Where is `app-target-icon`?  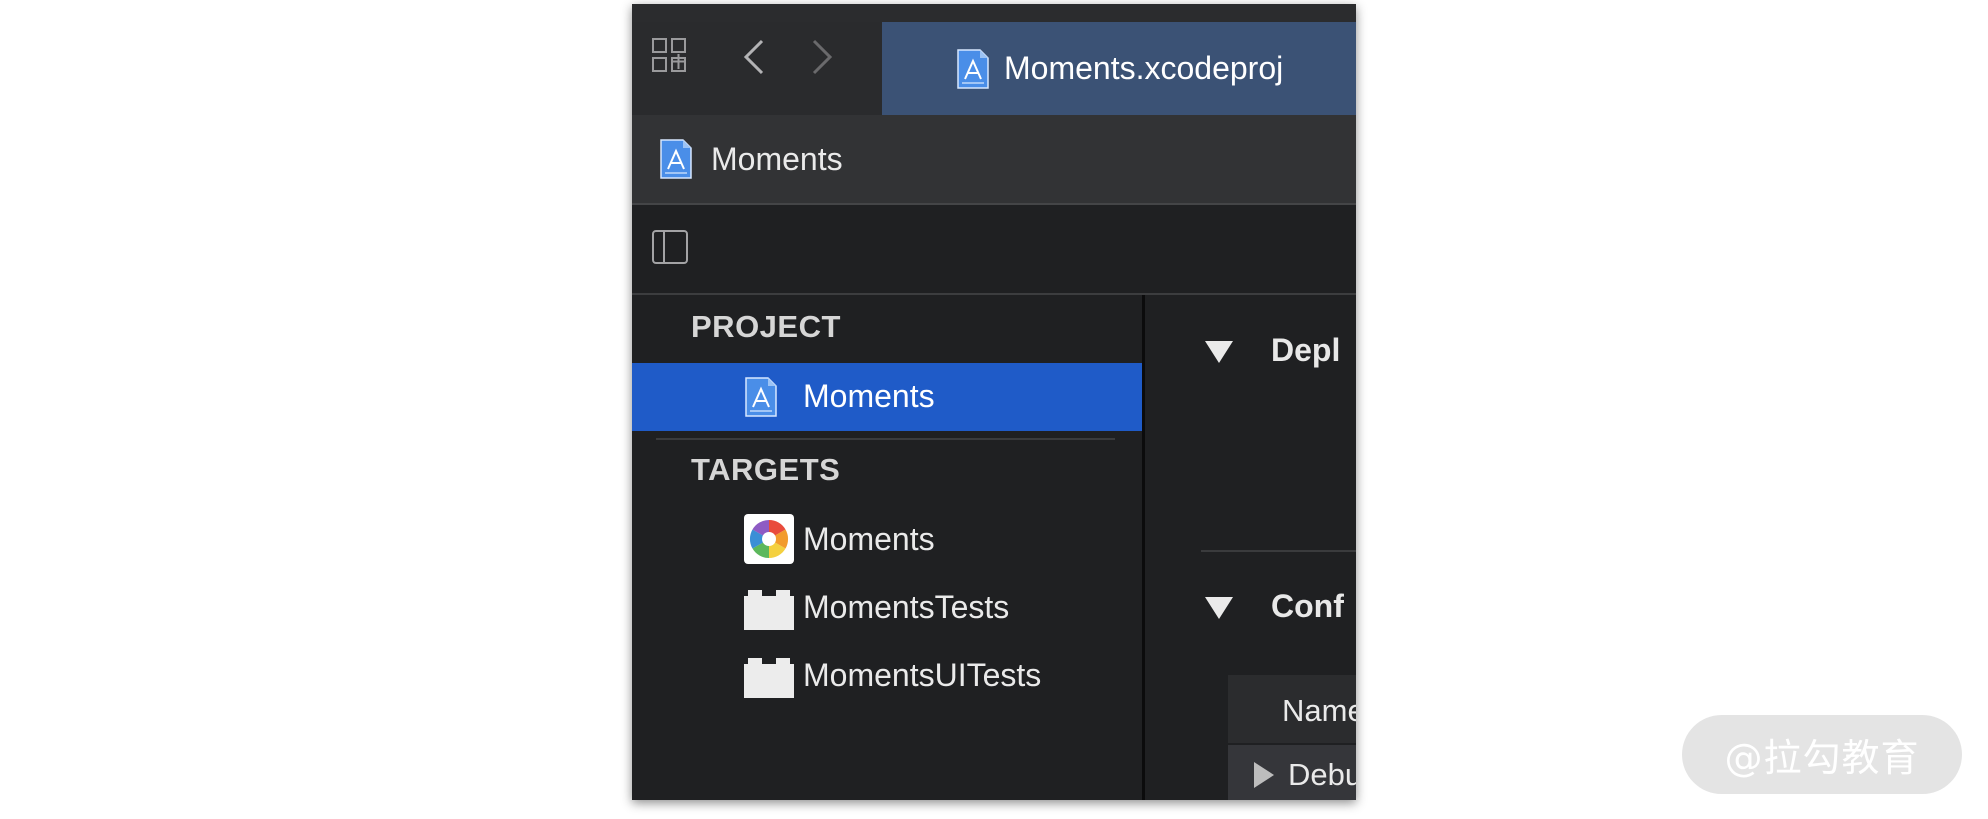 app-target-icon is located at coordinates (769, 539).